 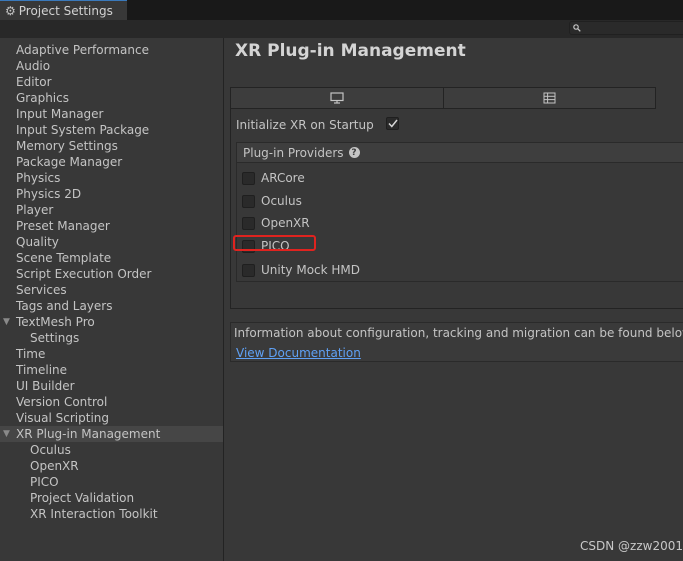 What do you see at coordinates (111, 418) in the screenshot?
I see `sidebar-item-visual-scripting: Visual Scripting` at bounding box center [111, 418].